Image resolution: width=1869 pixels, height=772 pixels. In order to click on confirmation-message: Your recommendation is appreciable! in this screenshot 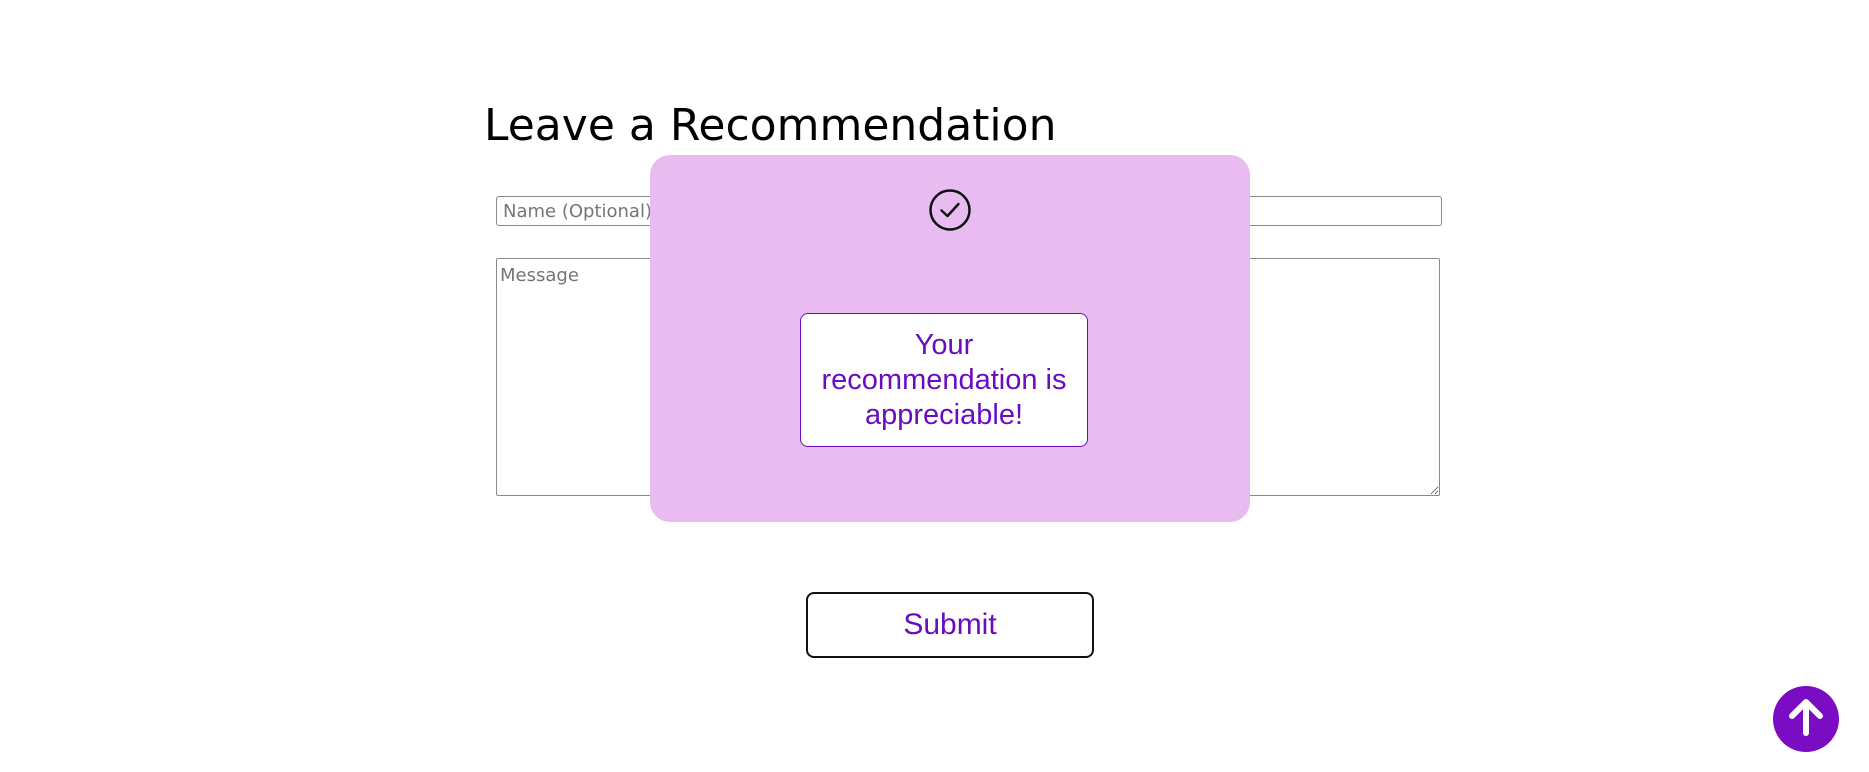, I will do `click(944, 379)`.